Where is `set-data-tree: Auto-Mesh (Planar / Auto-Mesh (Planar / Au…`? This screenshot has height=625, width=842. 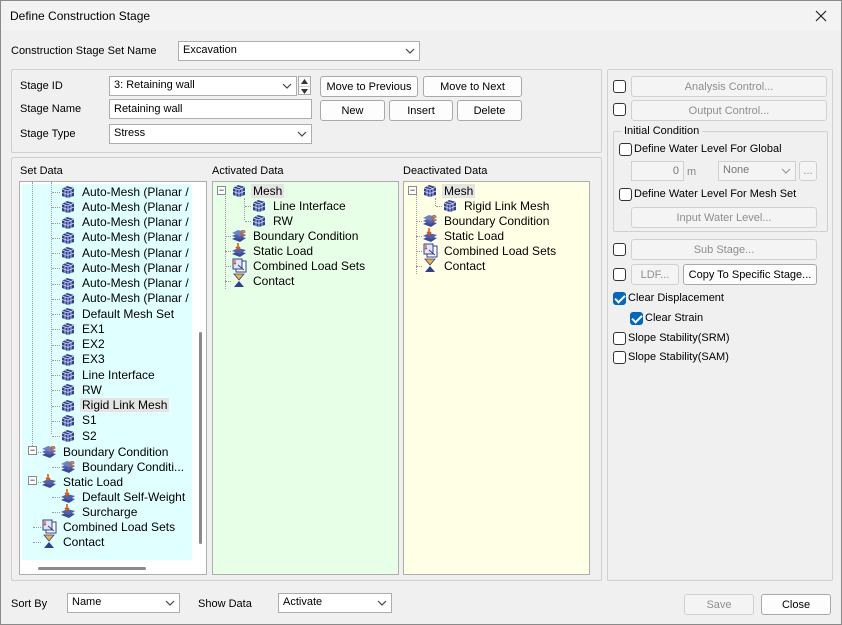 set-data-tree: Auto-Mesh (Planar / Auto-Mesh (Planar / Au… is located at coordinates (113, 378).